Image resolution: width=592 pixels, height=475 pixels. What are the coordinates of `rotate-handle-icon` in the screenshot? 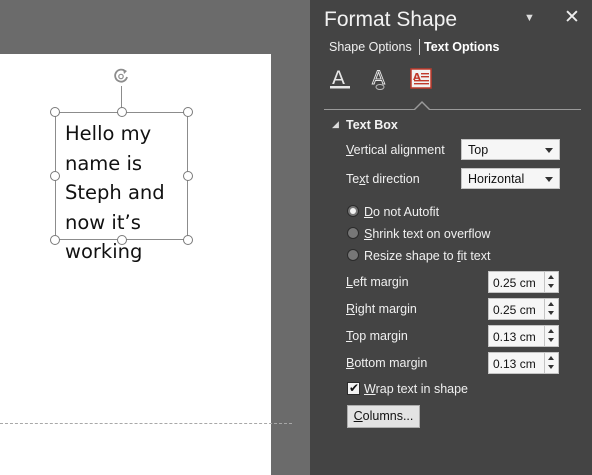 It's located at (121, 76).